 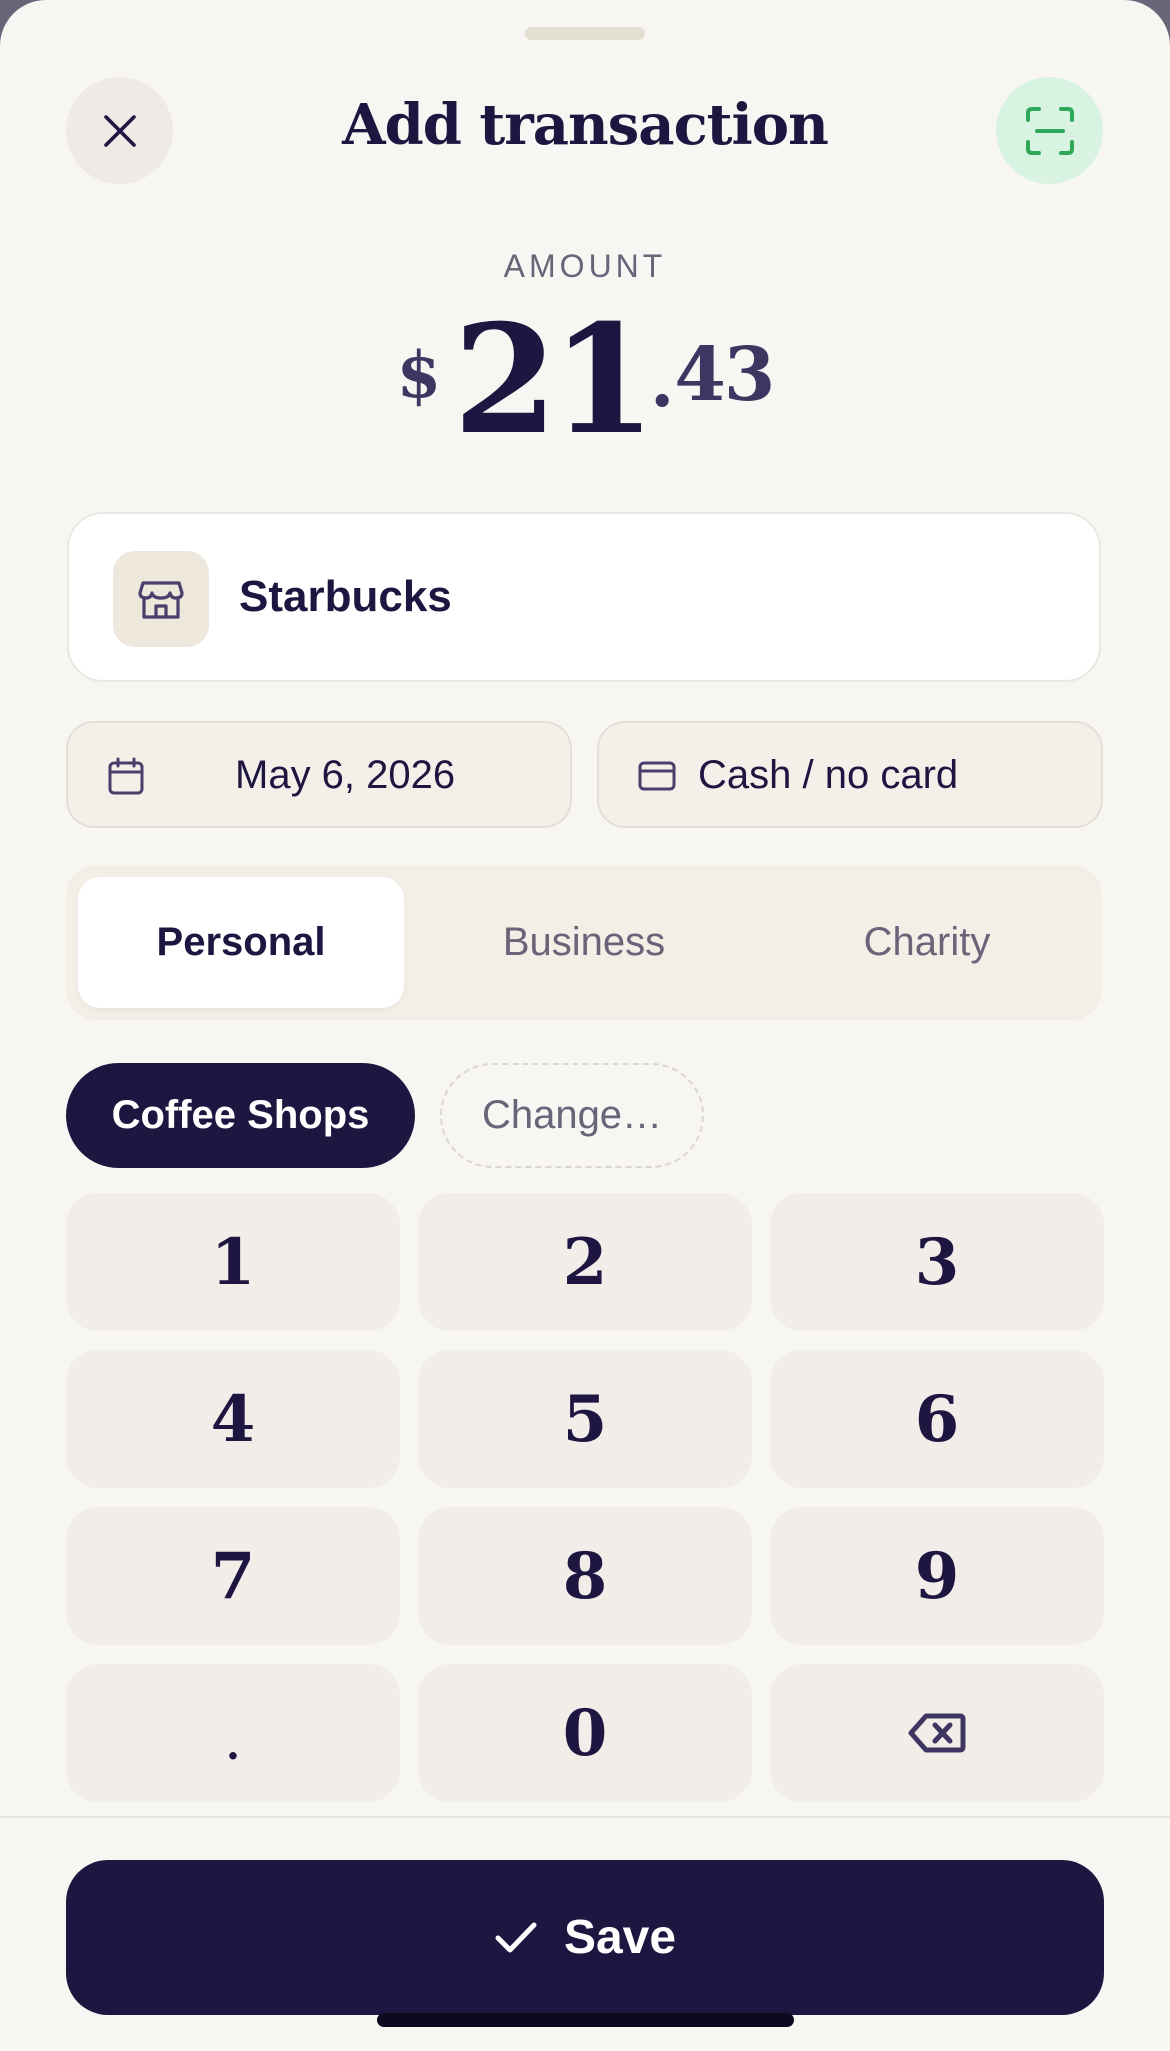 I want to click on key-8: 8, so click(x=585, y=1576).